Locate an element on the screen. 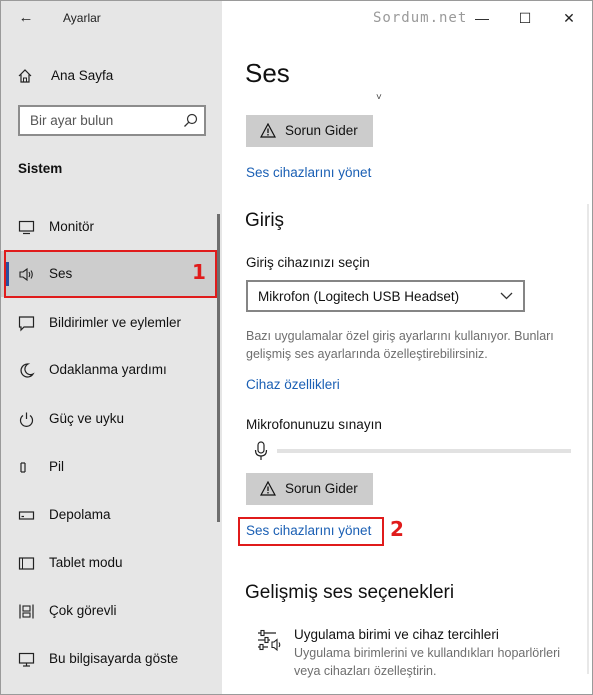 The image size is (593, 695). search-input is located at coordinates (100, 120).